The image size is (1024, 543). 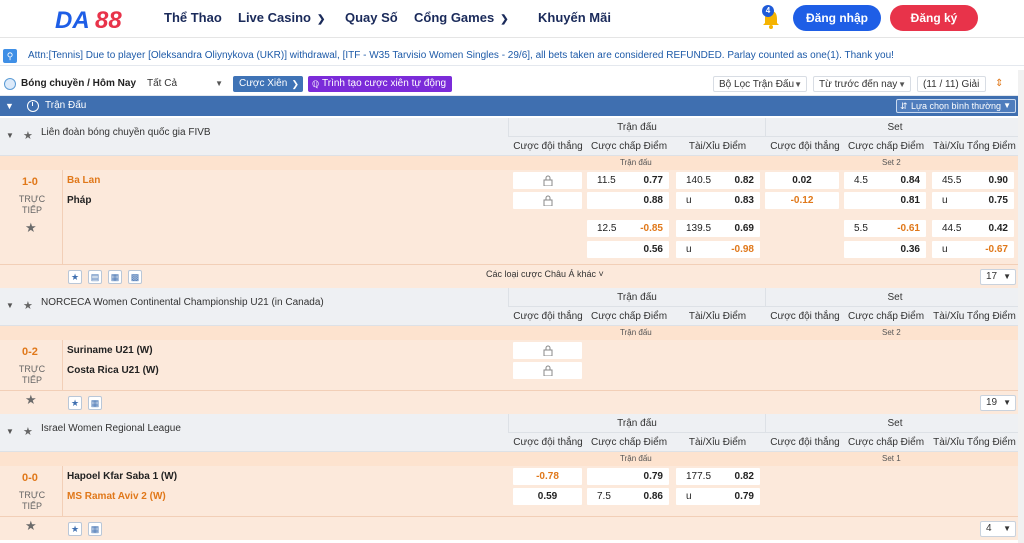 I want to click on odds-value: 0.56, so click(x=653, y=249).